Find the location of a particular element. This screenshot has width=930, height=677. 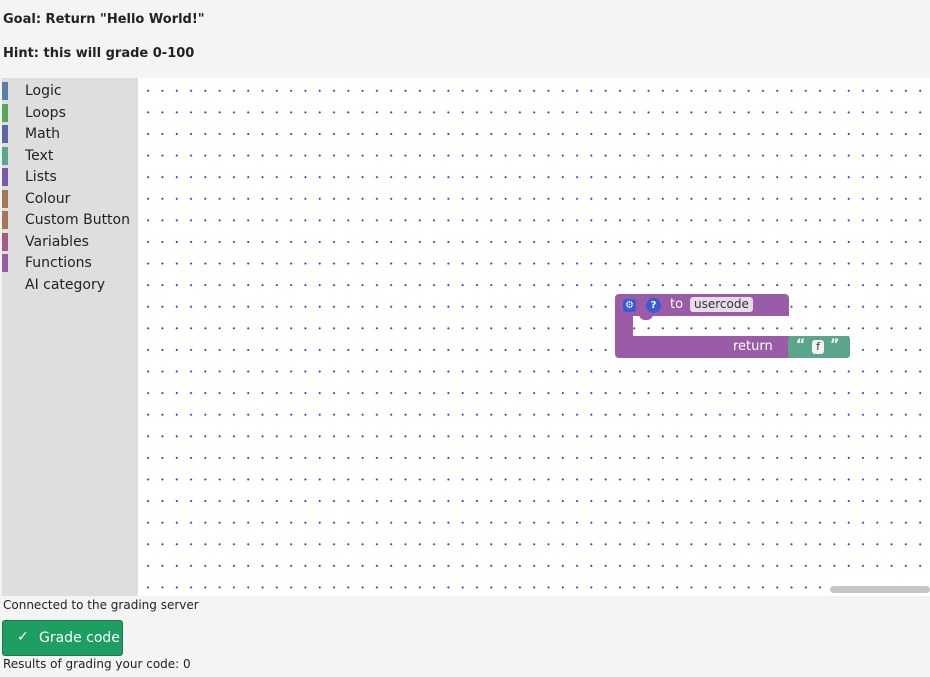

toolbox-item-label: Variables is located at coordinates (57, 241).